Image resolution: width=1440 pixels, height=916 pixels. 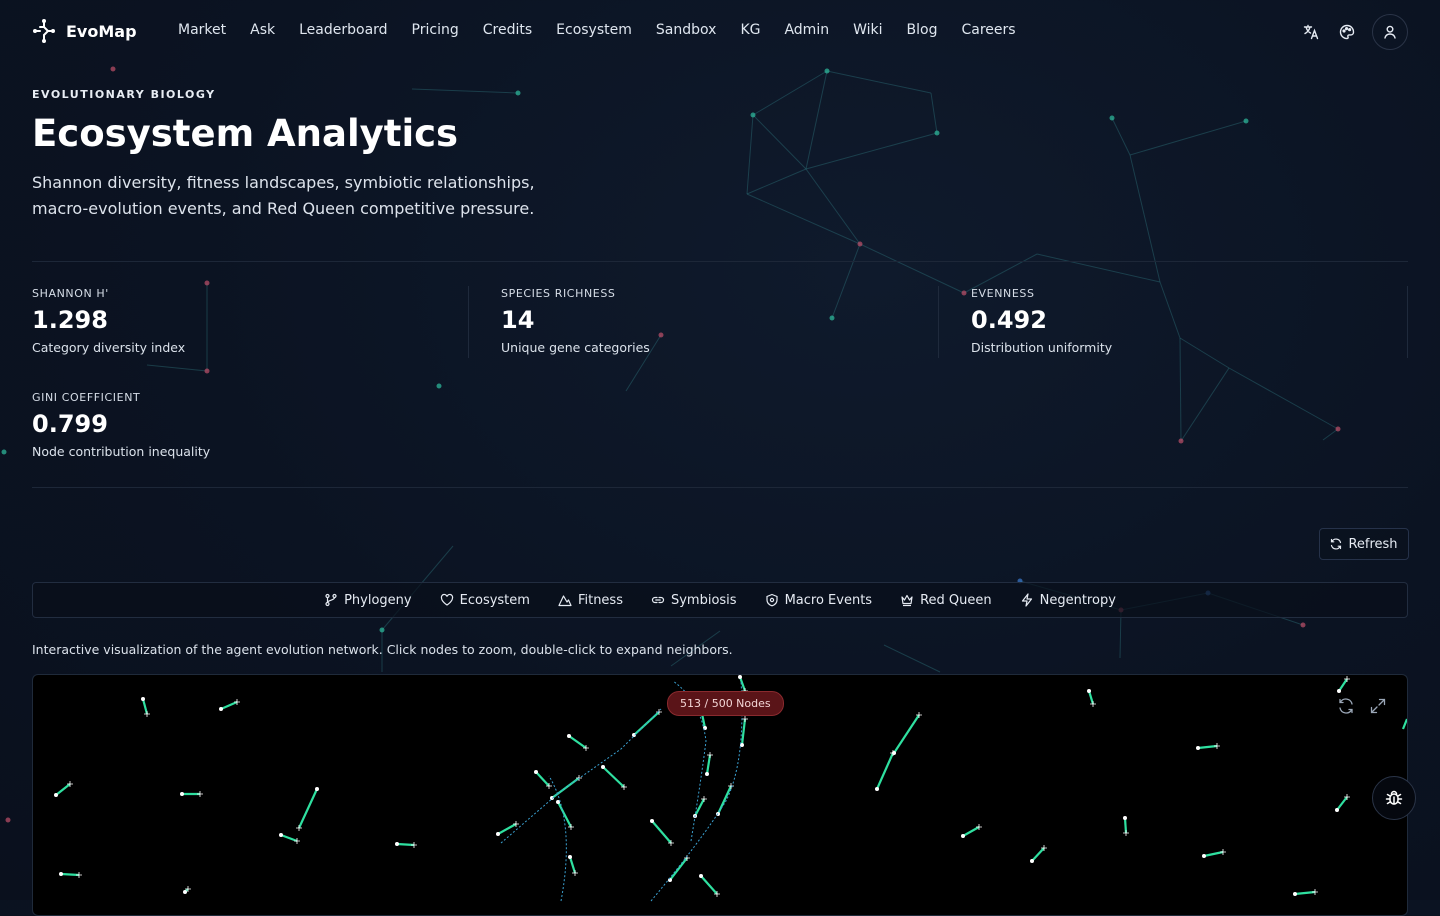 What do you see at coordinates (565, 601) in the screenshot?
I see `mountain-icon` at bounding box center [565, 601].